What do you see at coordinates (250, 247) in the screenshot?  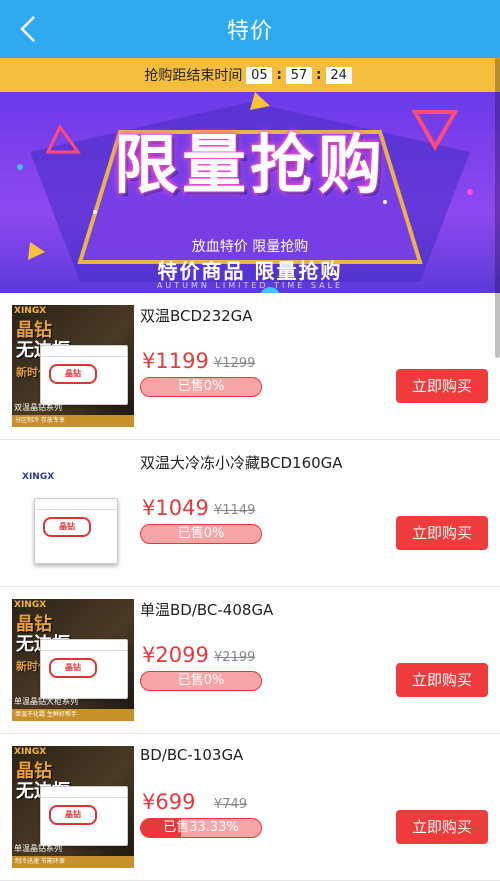 I see `banner-subtitle: 放血特价 限量抢购` at bounding box center [250, 247].